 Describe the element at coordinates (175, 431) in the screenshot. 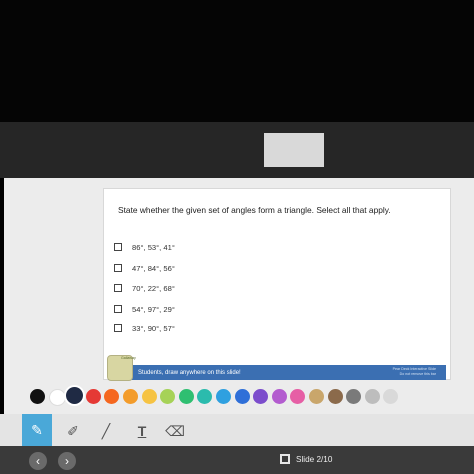

I see `eraser-icon: ⌫` at that location.